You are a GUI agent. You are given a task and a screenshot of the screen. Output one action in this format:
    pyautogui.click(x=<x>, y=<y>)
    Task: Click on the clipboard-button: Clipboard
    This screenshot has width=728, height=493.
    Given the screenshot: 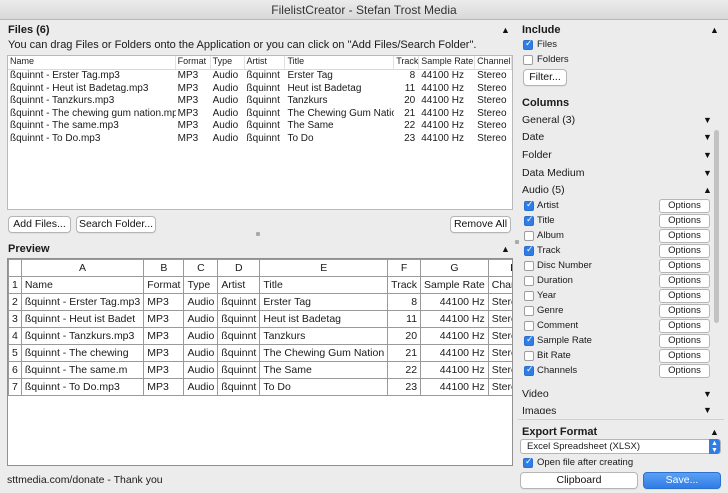 What is the action you would take?
    pyautogui.click(x=579, y=480)
    